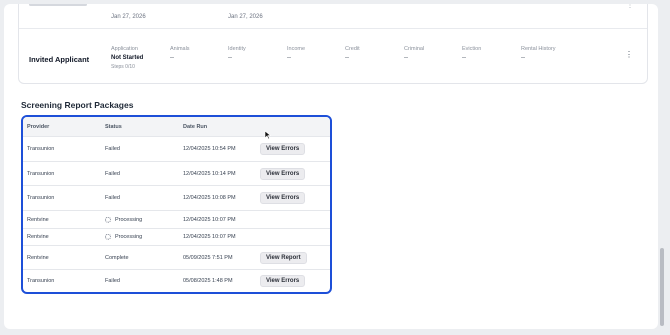  I want to click on column-header: Income, so click(296, 49).